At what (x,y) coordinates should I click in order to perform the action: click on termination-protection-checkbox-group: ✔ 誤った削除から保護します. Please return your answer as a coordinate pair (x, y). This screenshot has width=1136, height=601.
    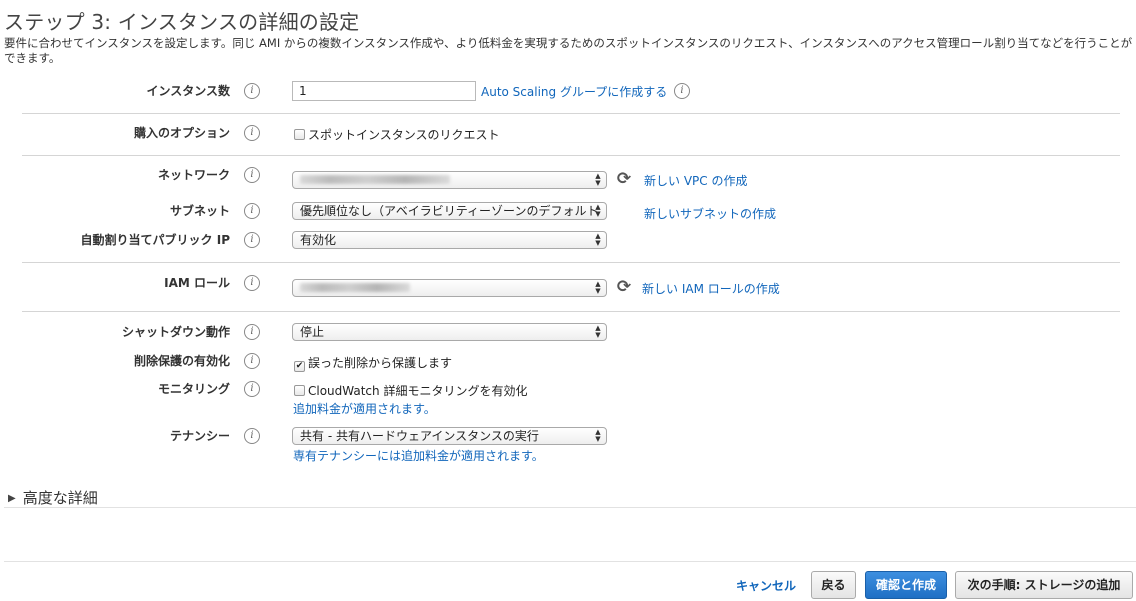
    Looking at the image, I should click on (373, 363).